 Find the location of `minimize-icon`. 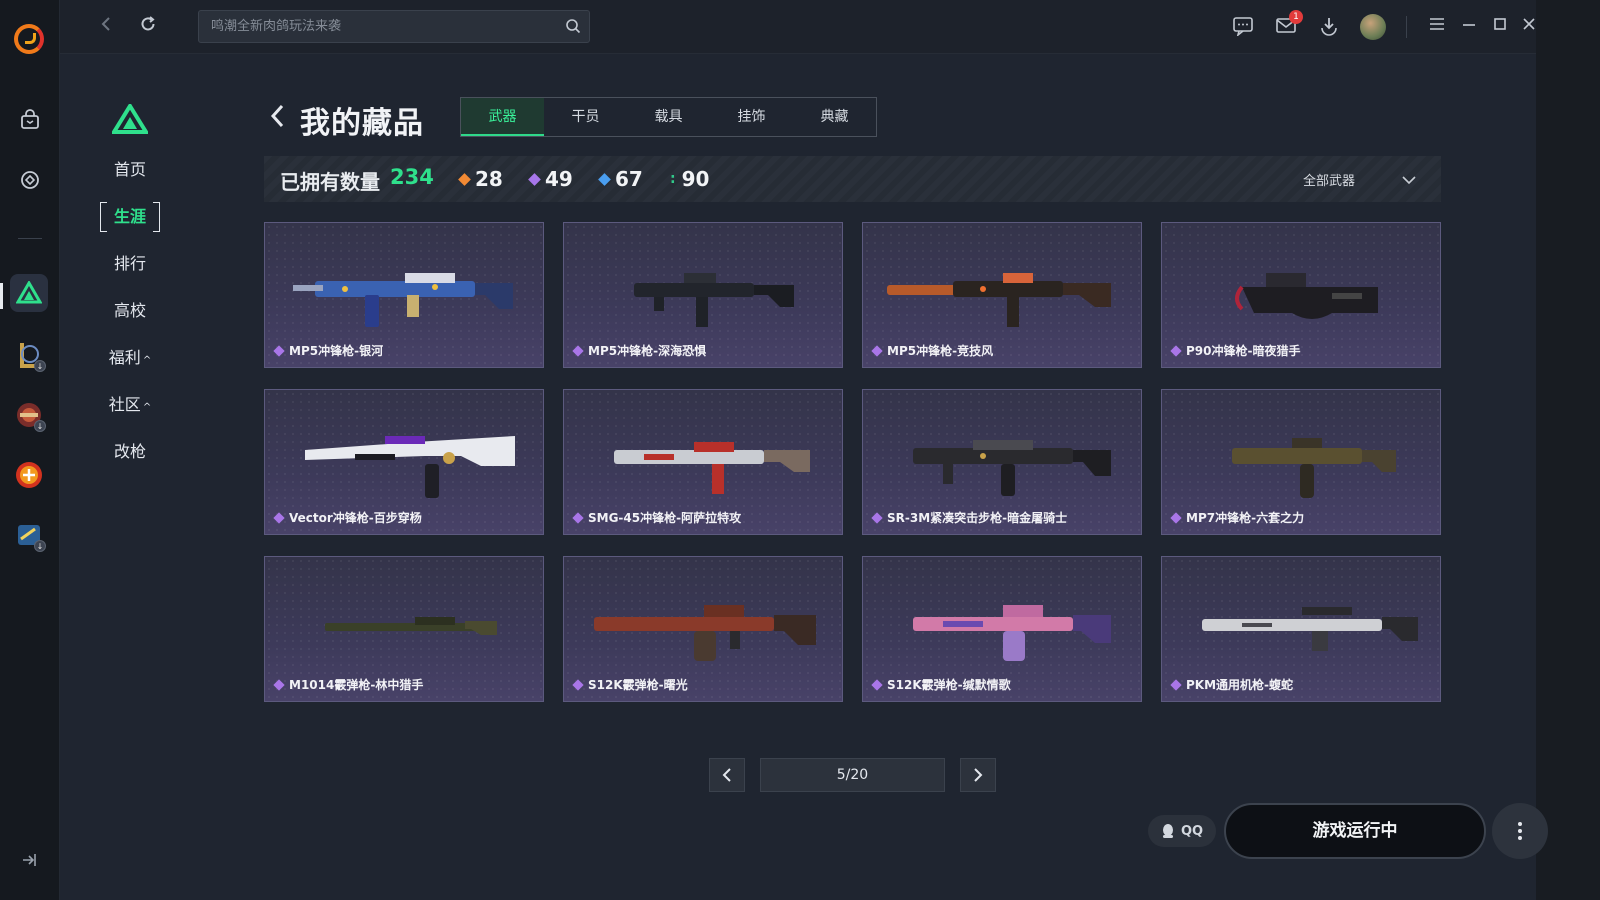

minimize-icon is located at coordinates (1469, 27).